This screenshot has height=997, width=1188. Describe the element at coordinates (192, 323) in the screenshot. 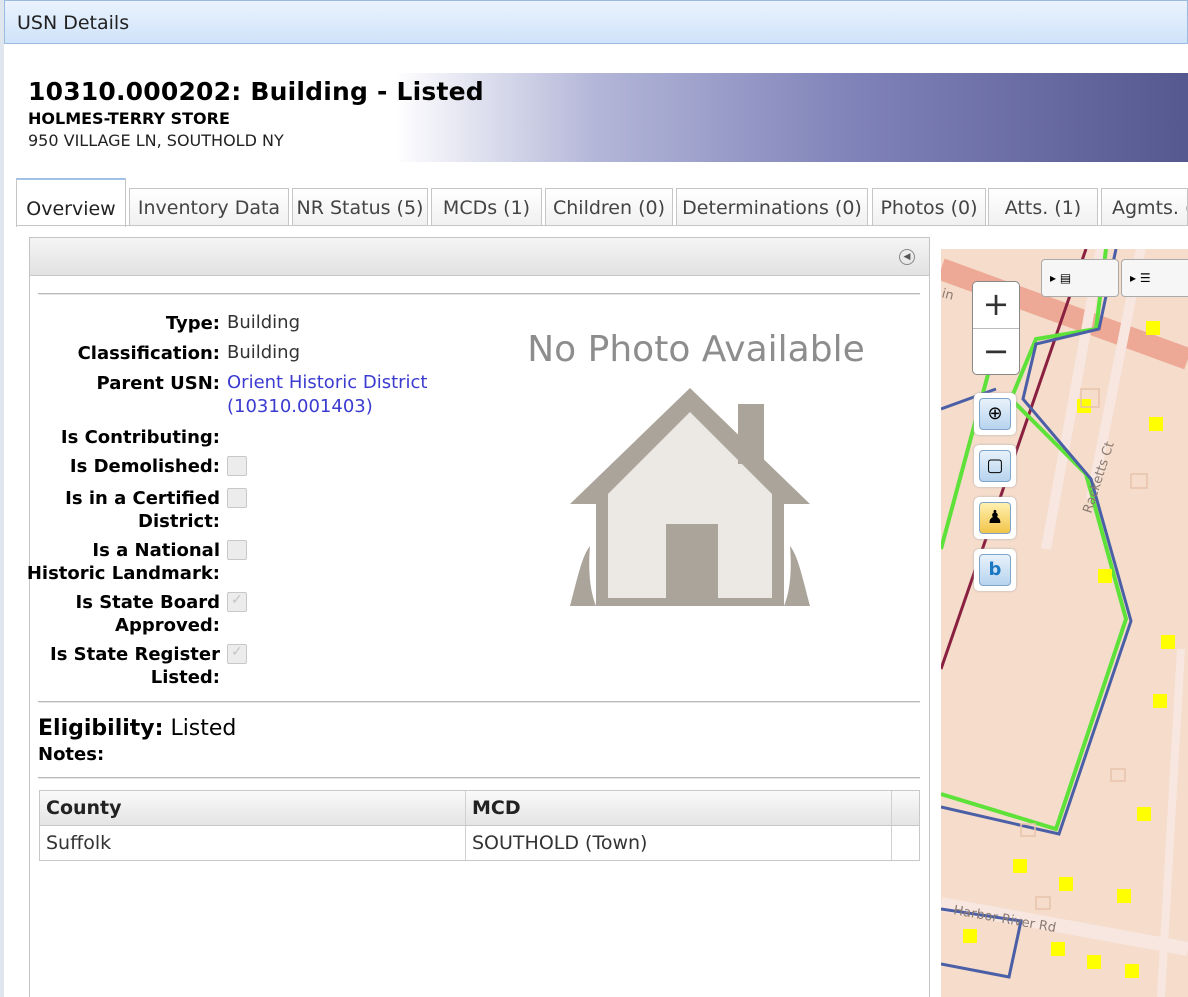

I see `type-label: Type:` at that location.